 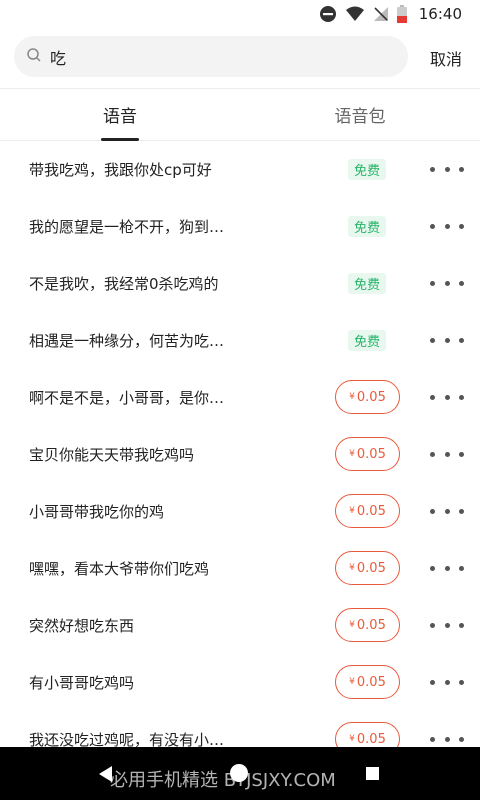 What do you see at coordinates (120, 114) in the screenshot?
I see `tab-voice: 语音` at bounding box center [120, 114].